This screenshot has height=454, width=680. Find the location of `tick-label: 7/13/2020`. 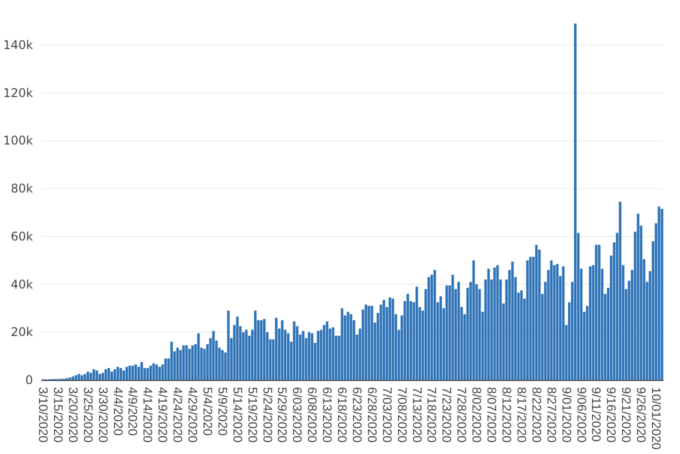

tick-label: 7/13/2020 is located at coordinates (417, 415).